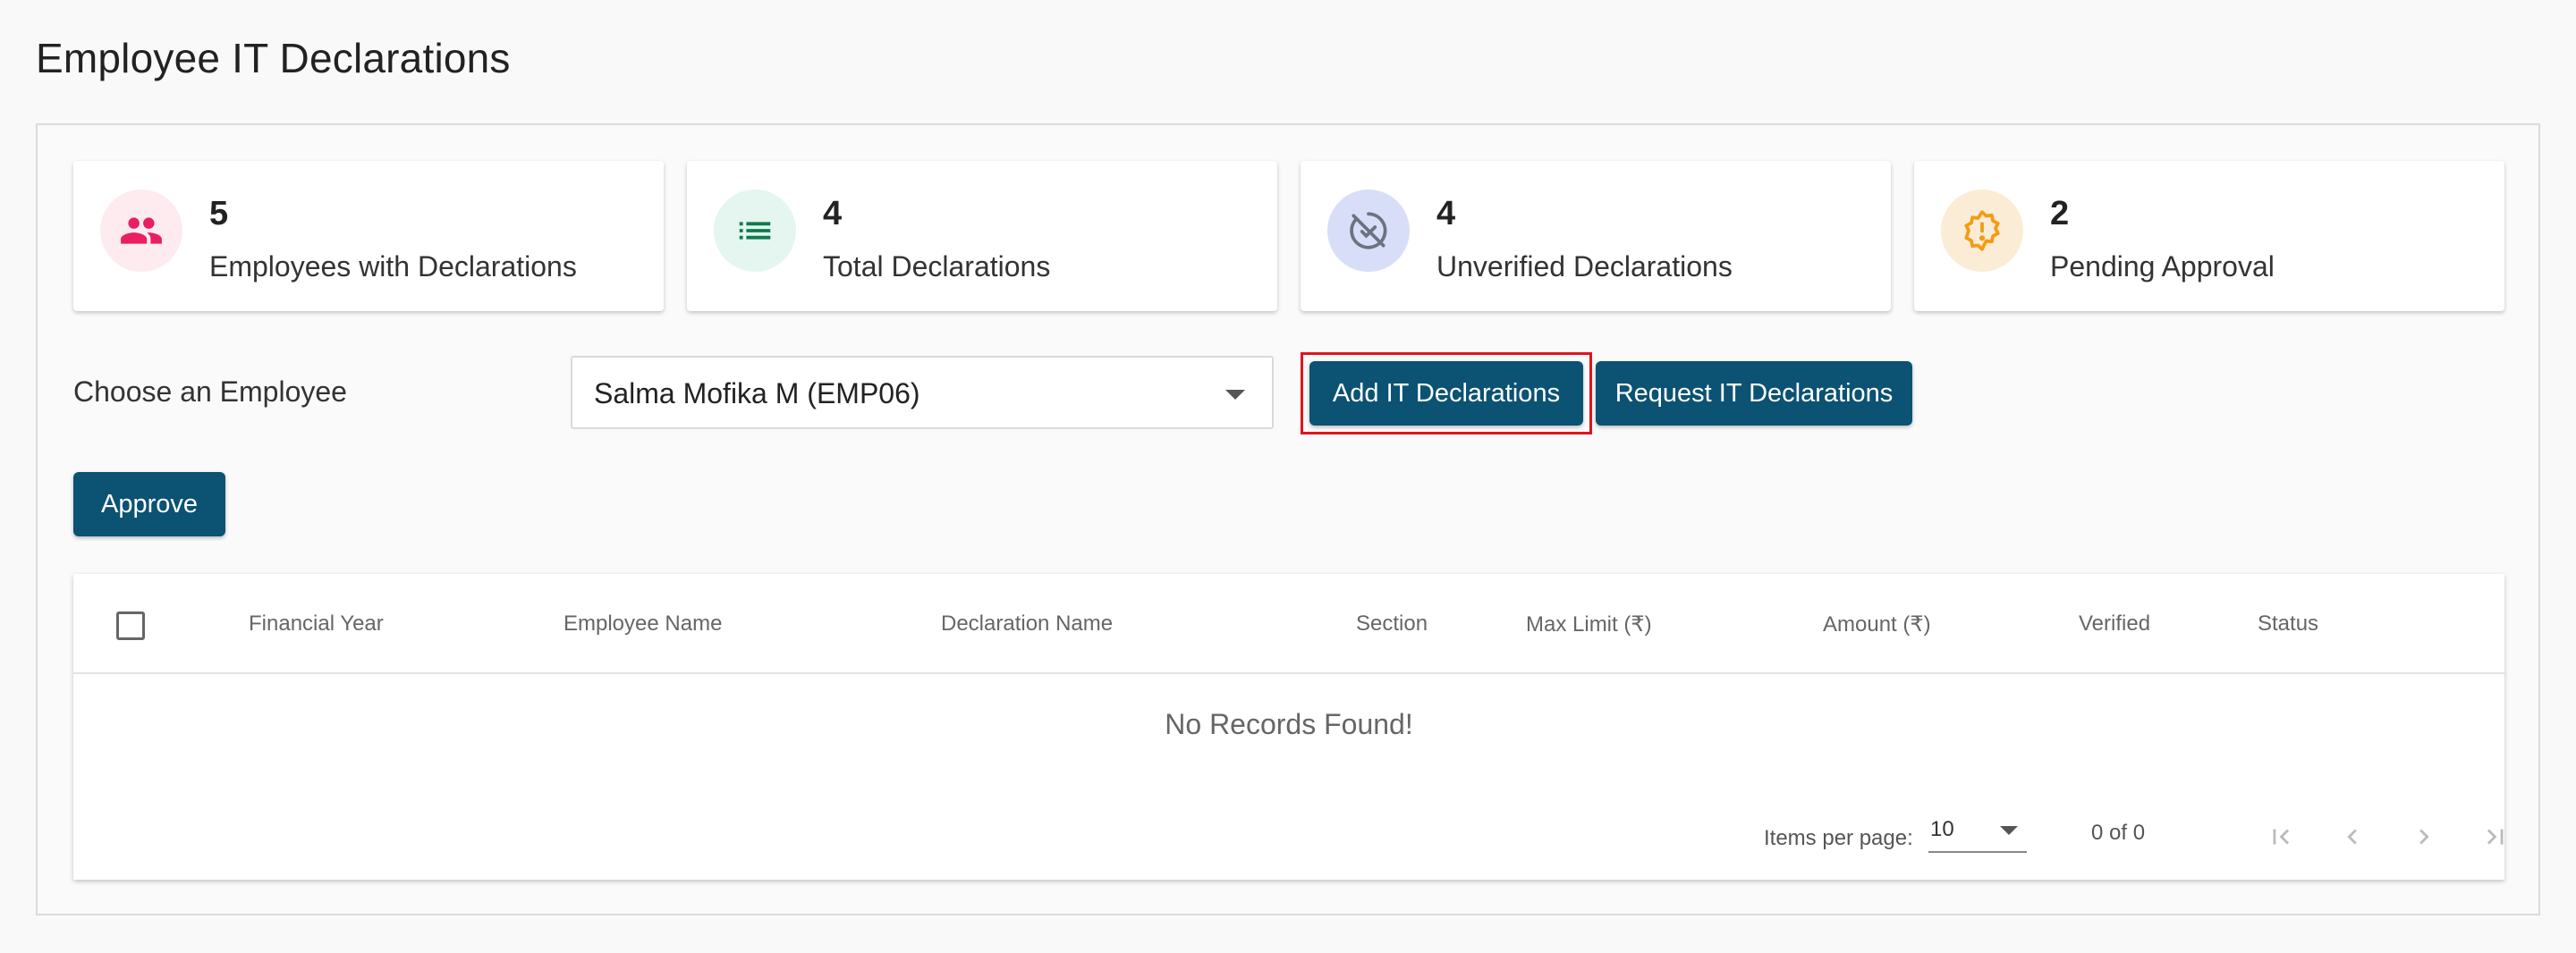 This screenshot has height=953, width=2576. I want to click on select-all-checkbox, so click(130, 626).